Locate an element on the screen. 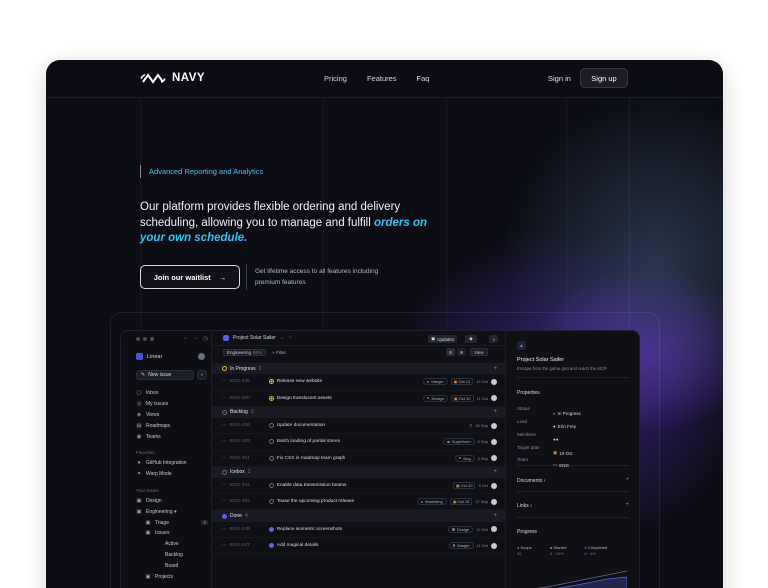 The image size is (768, 588). view-button: View is located at coordinates (479, 352).